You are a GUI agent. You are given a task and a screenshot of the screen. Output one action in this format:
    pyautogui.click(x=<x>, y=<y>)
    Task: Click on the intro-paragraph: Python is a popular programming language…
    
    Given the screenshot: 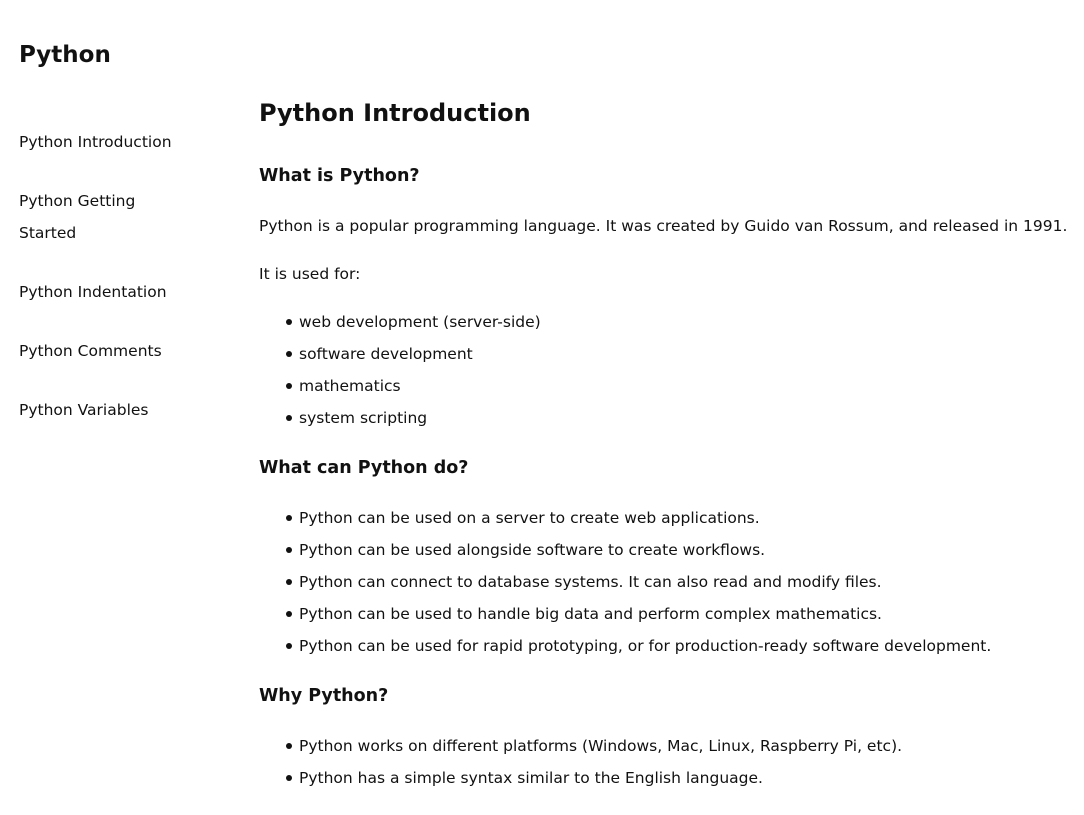 What is the action you would take?
    pyautogui.click(x=663, y=226)
    